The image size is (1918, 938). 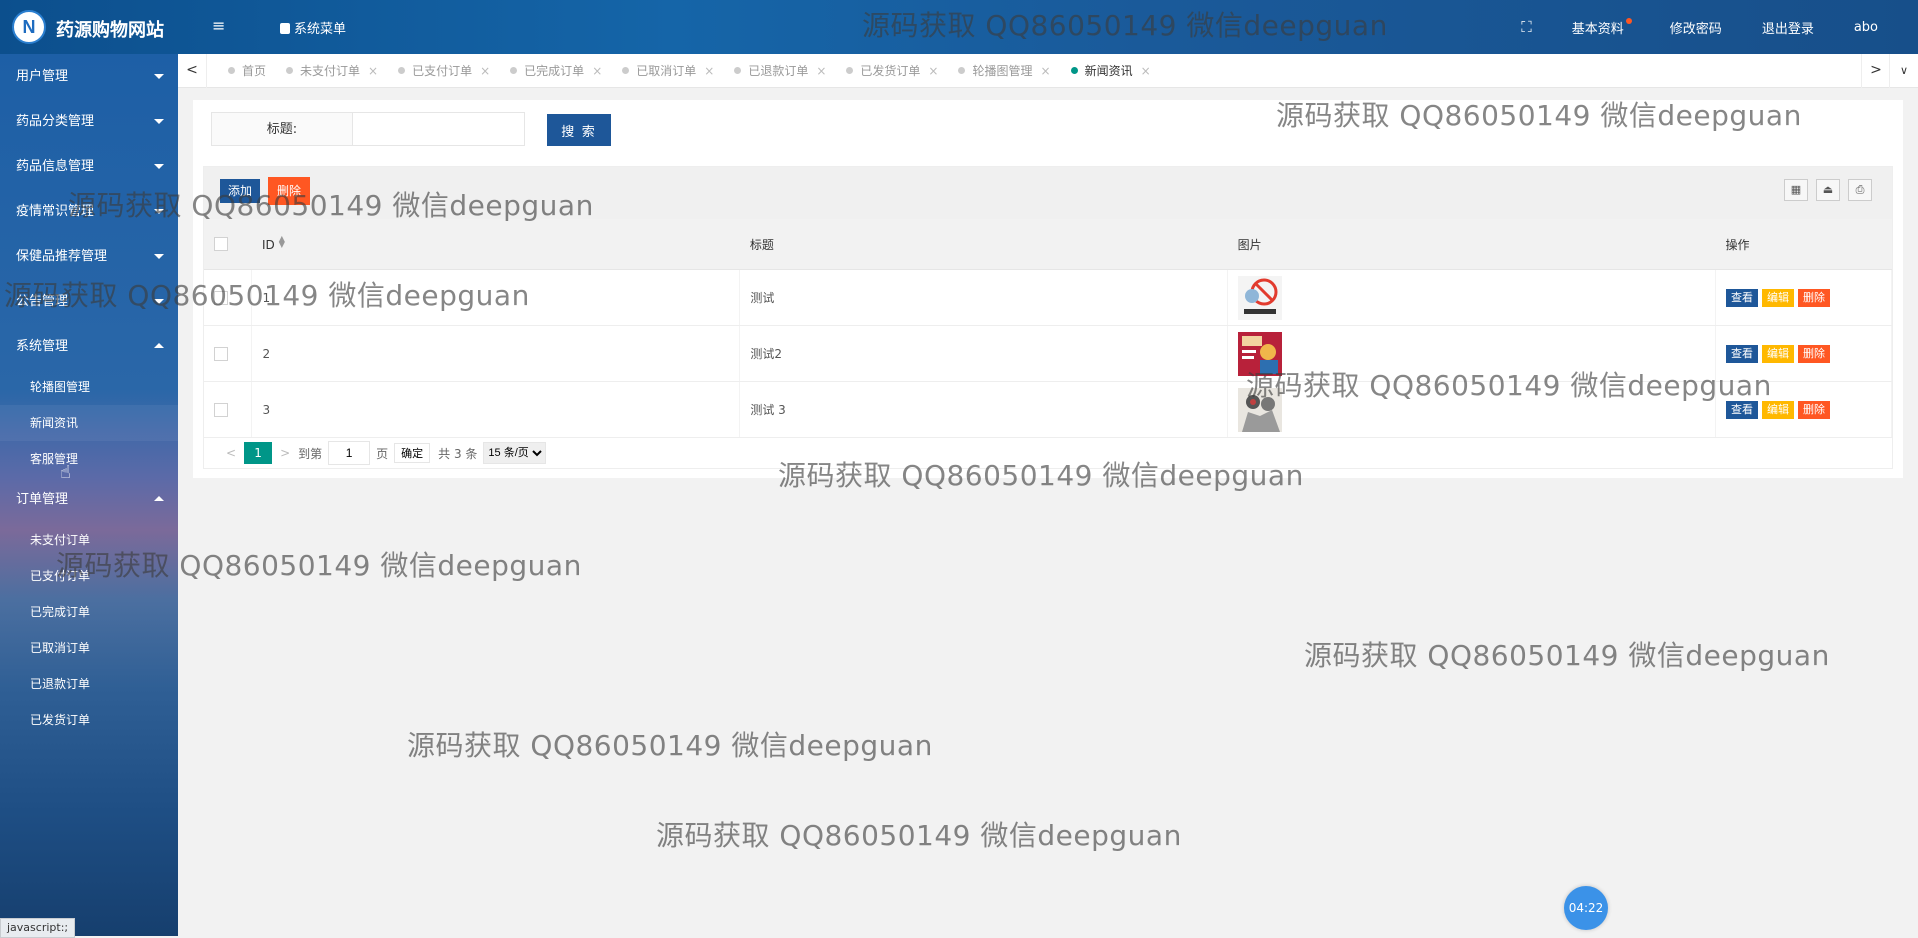 I want to click on sidebar-item-health-products: 保健品推荐管理, so click(x=89, y=256).